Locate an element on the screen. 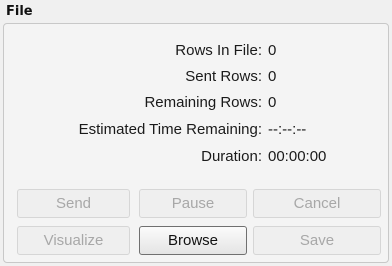 The image size is (392, 266). sent-rows-label: Sent Rows: is located at coordinates (223, 76).